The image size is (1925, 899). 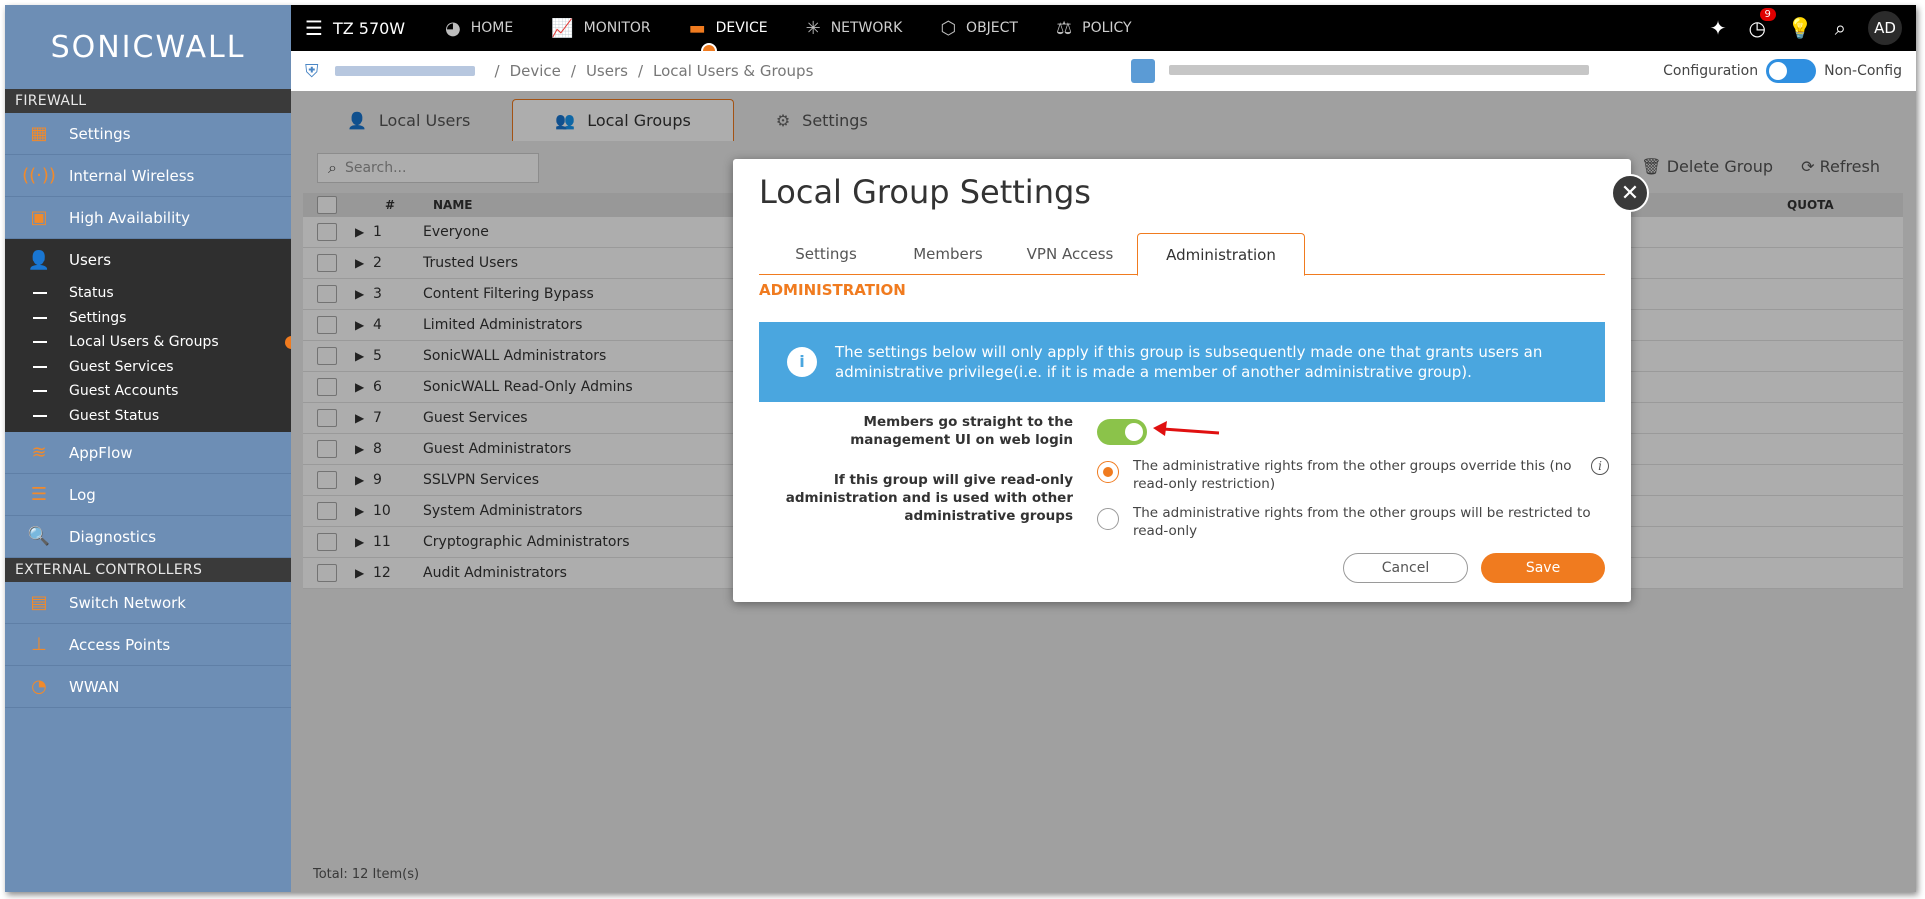 I want to click on tab-dialog-settings: Settings, so click(x=826, y=254).